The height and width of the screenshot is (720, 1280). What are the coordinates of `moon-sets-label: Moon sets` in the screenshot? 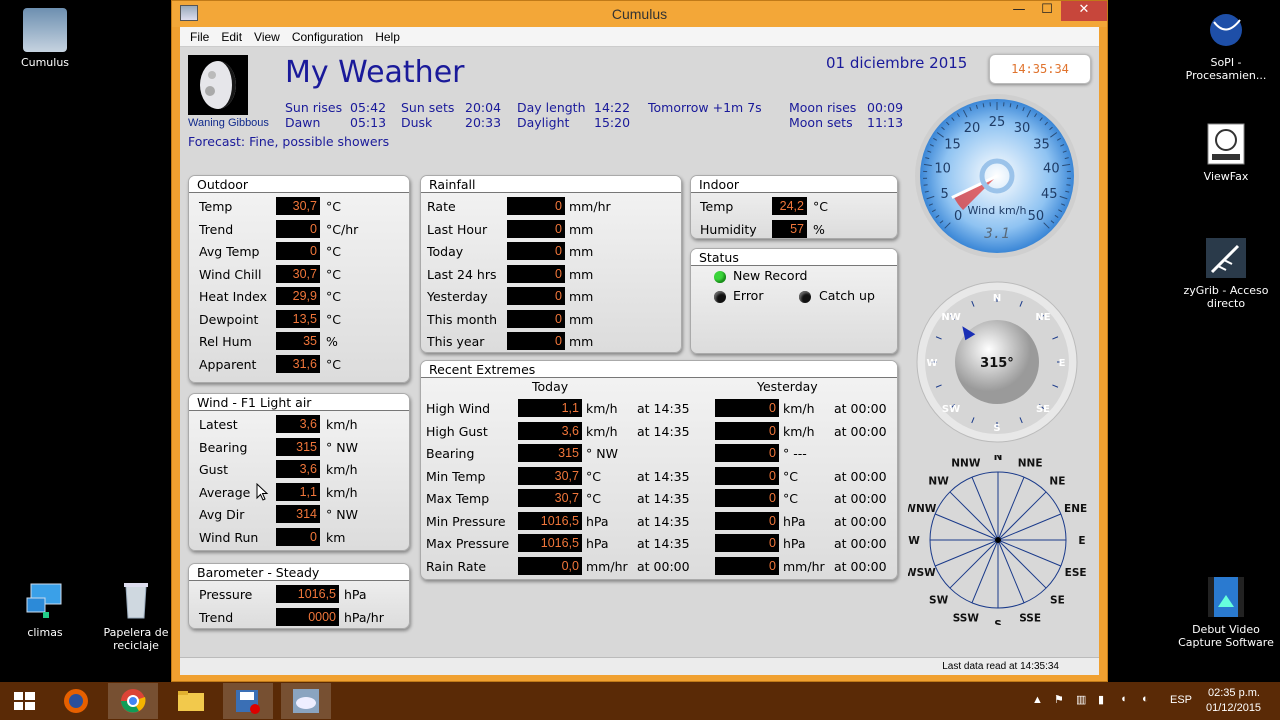 It's located at (821, 122).